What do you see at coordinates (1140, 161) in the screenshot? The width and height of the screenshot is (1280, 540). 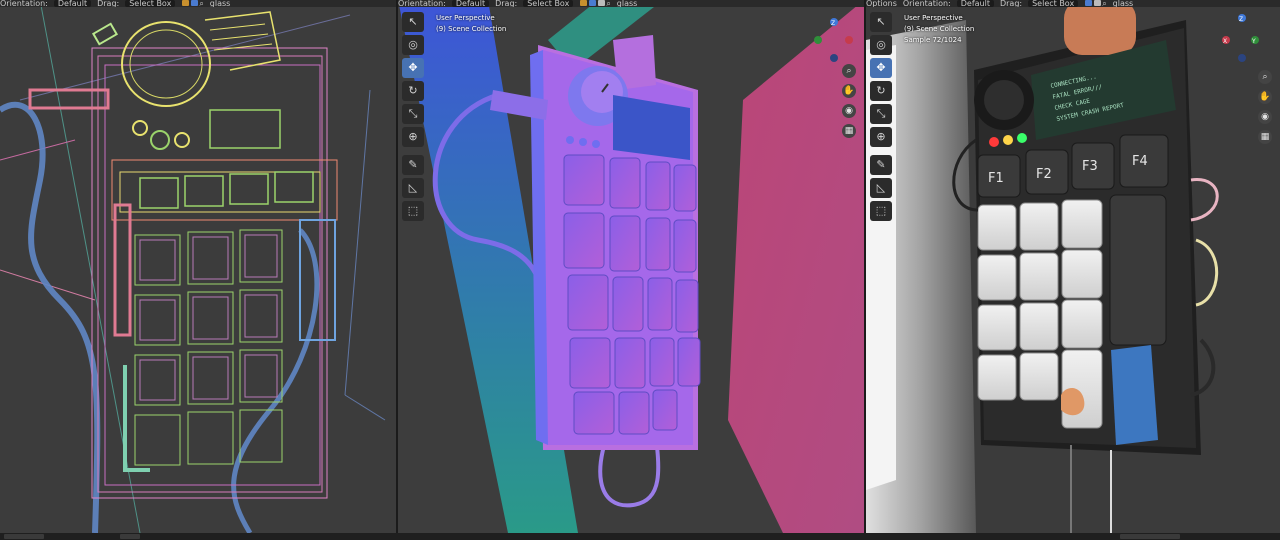 I see `fkey-label: F4` at bounding box center [1140, 161].